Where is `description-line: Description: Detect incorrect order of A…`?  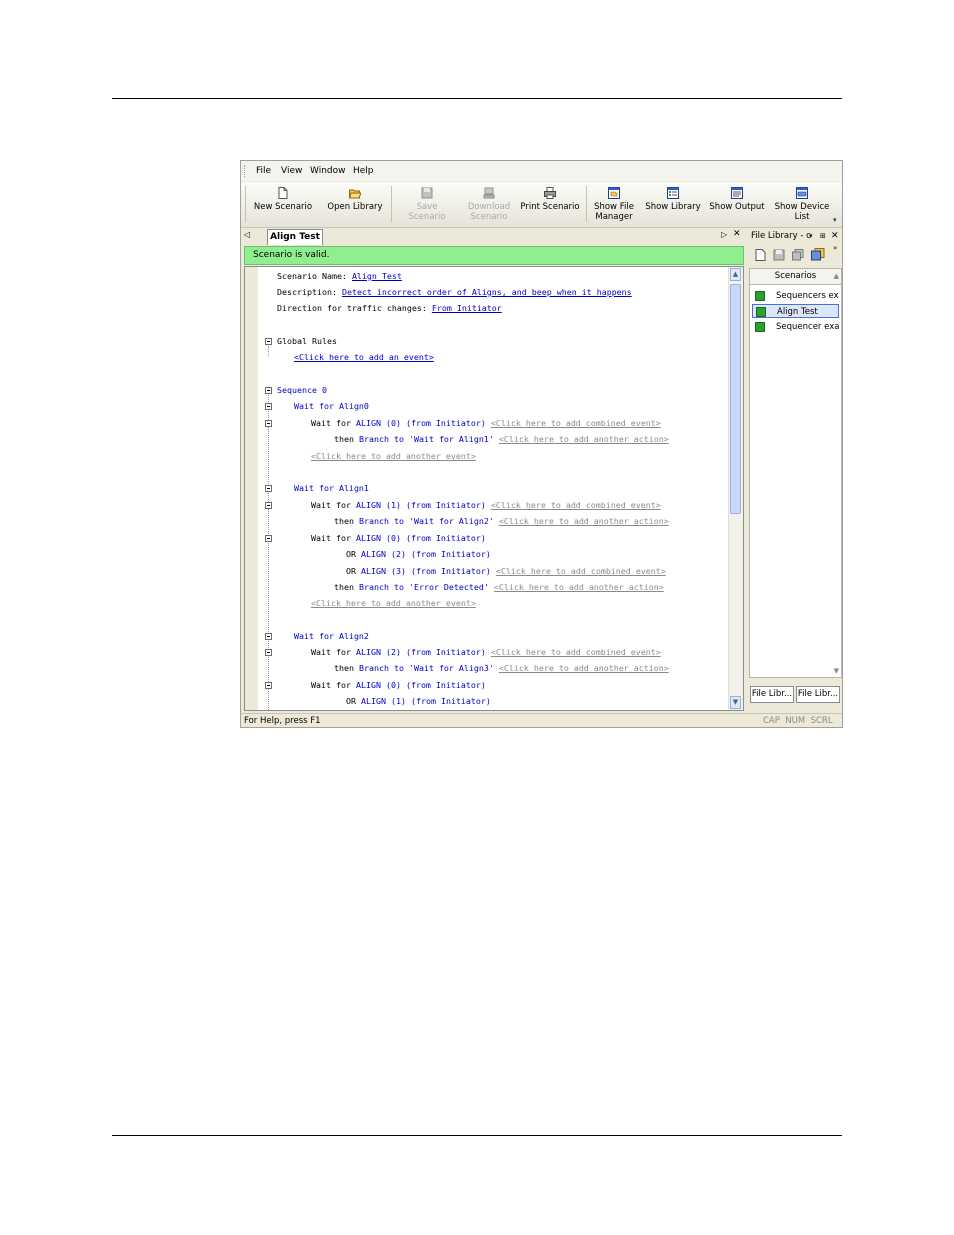
description-line: Description: Detect incorrect order of A… is located at coordinates (454, 292).